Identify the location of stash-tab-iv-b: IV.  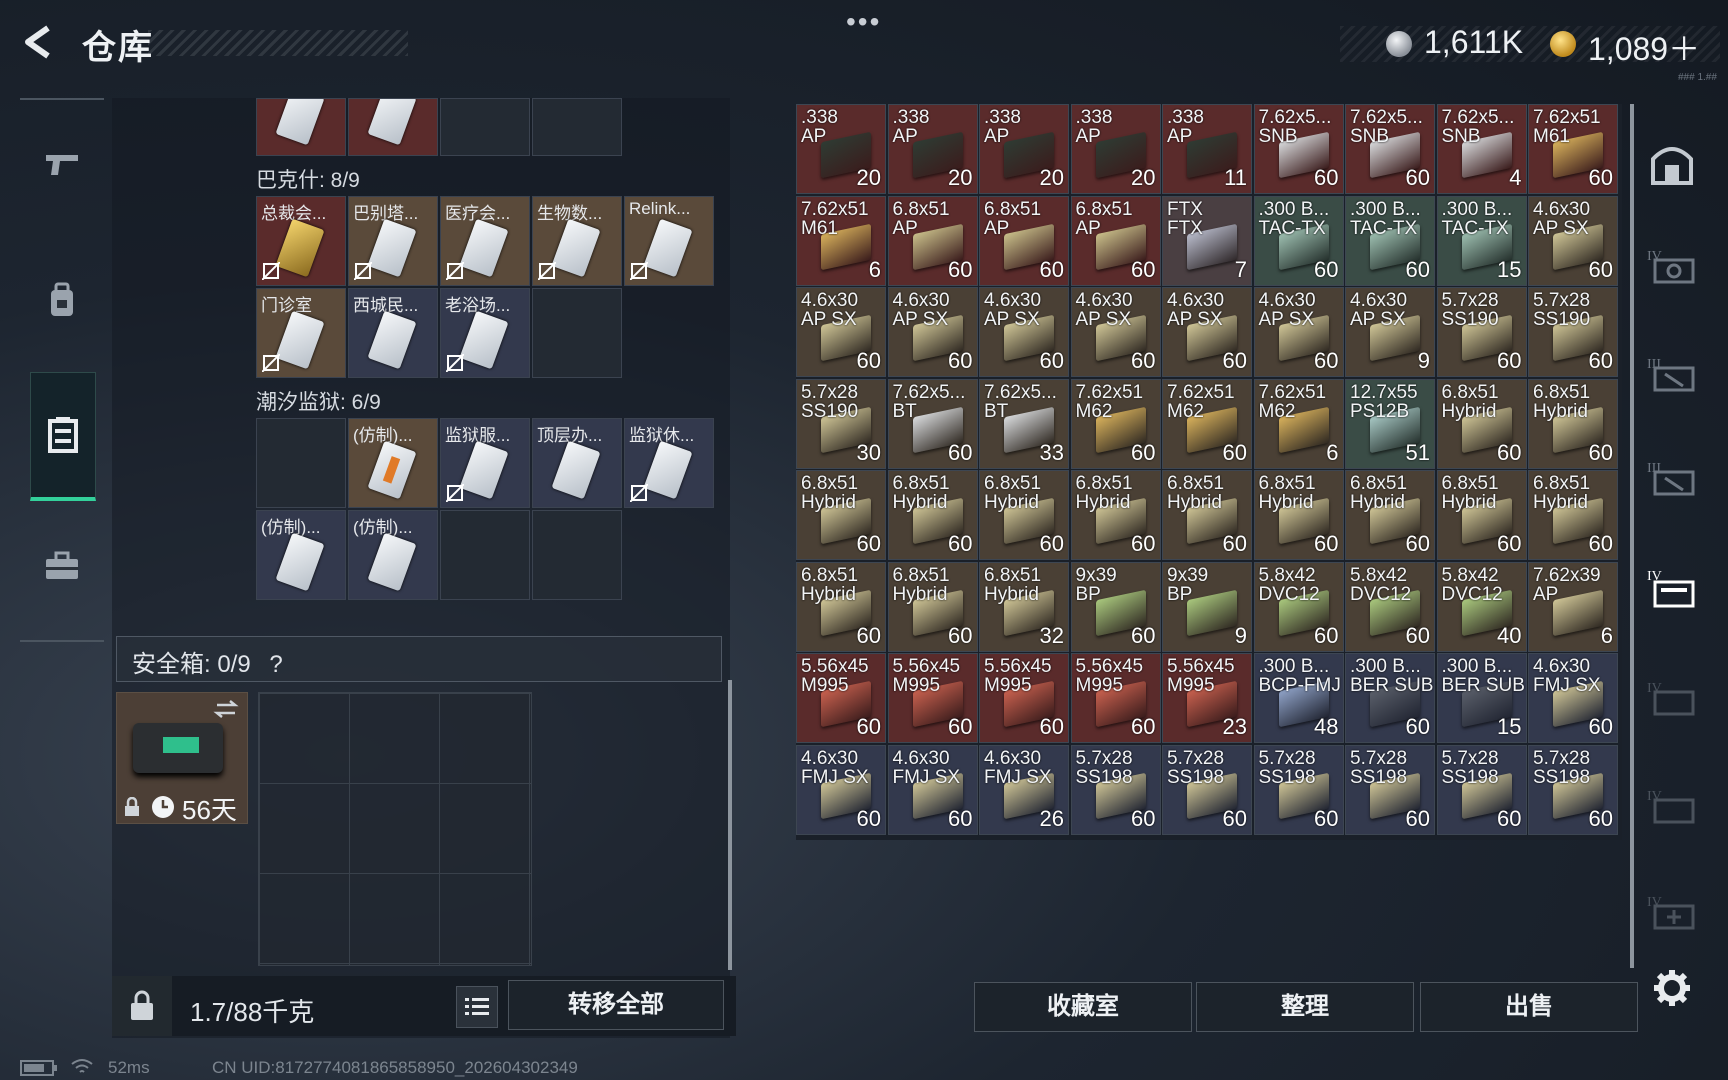
(1672, 806).